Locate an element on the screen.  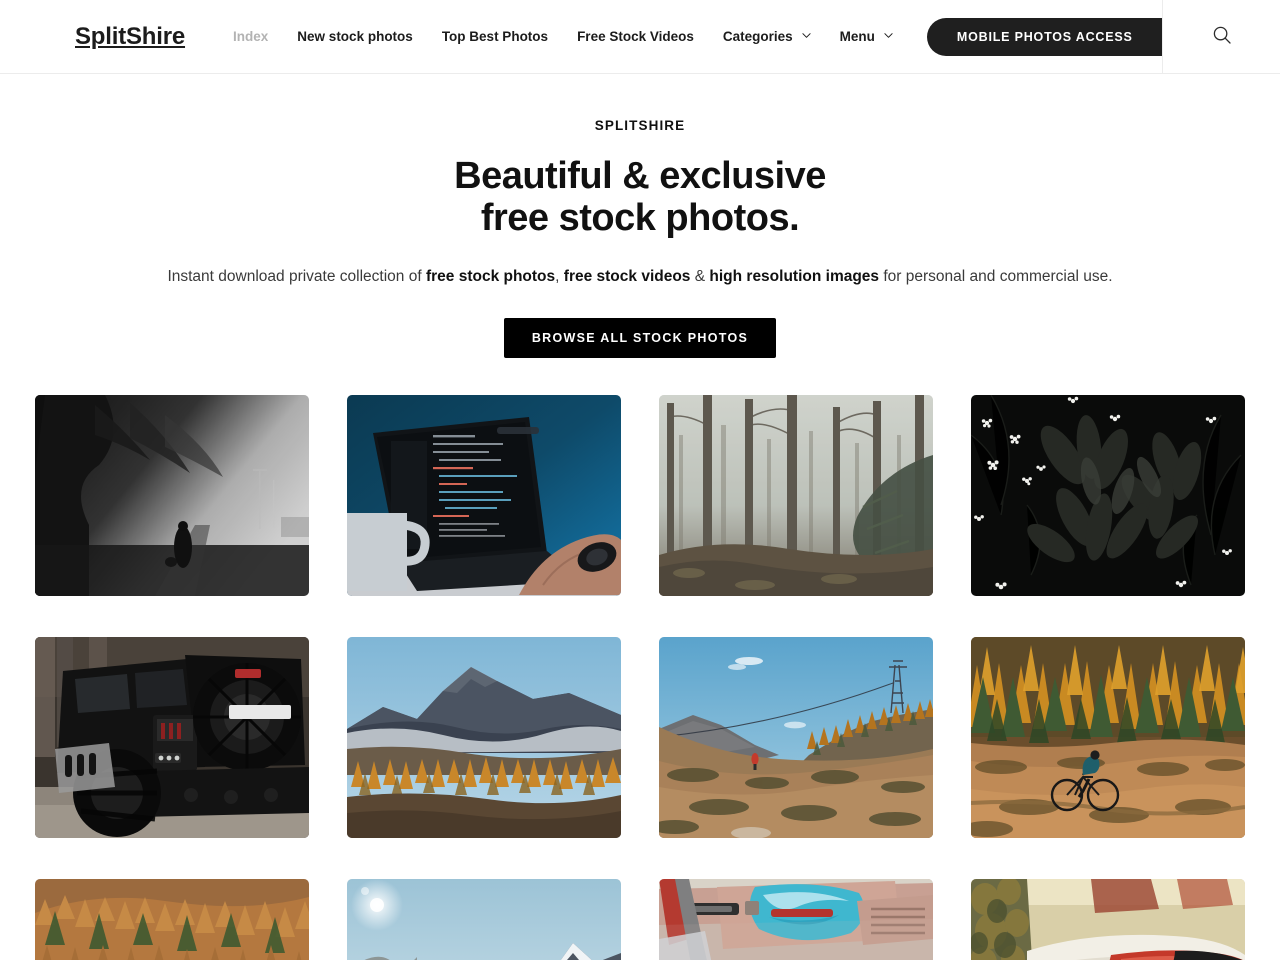
mobile-photos-access-button: MOBILE PHOTOS ACCESS is located at coordinates (1044, 36).